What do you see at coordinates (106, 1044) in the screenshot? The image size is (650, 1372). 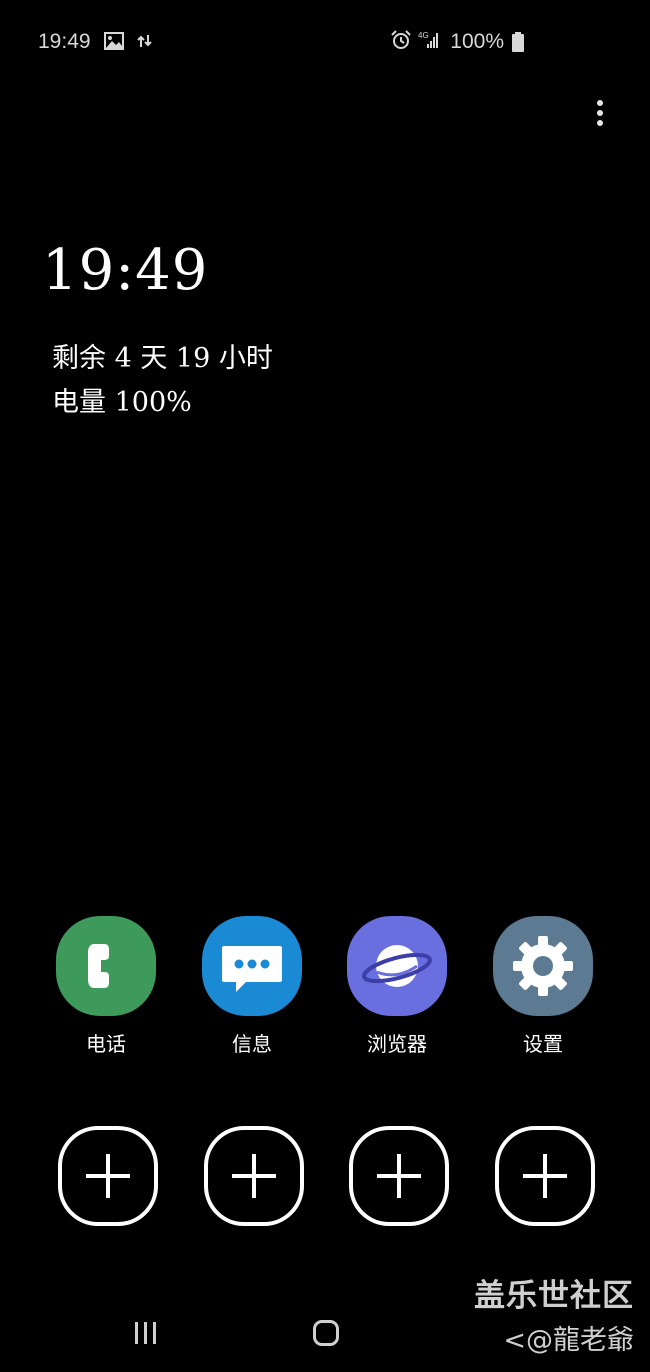 I see `app-phone-label: 电话` at bounding box center [106, 1044].